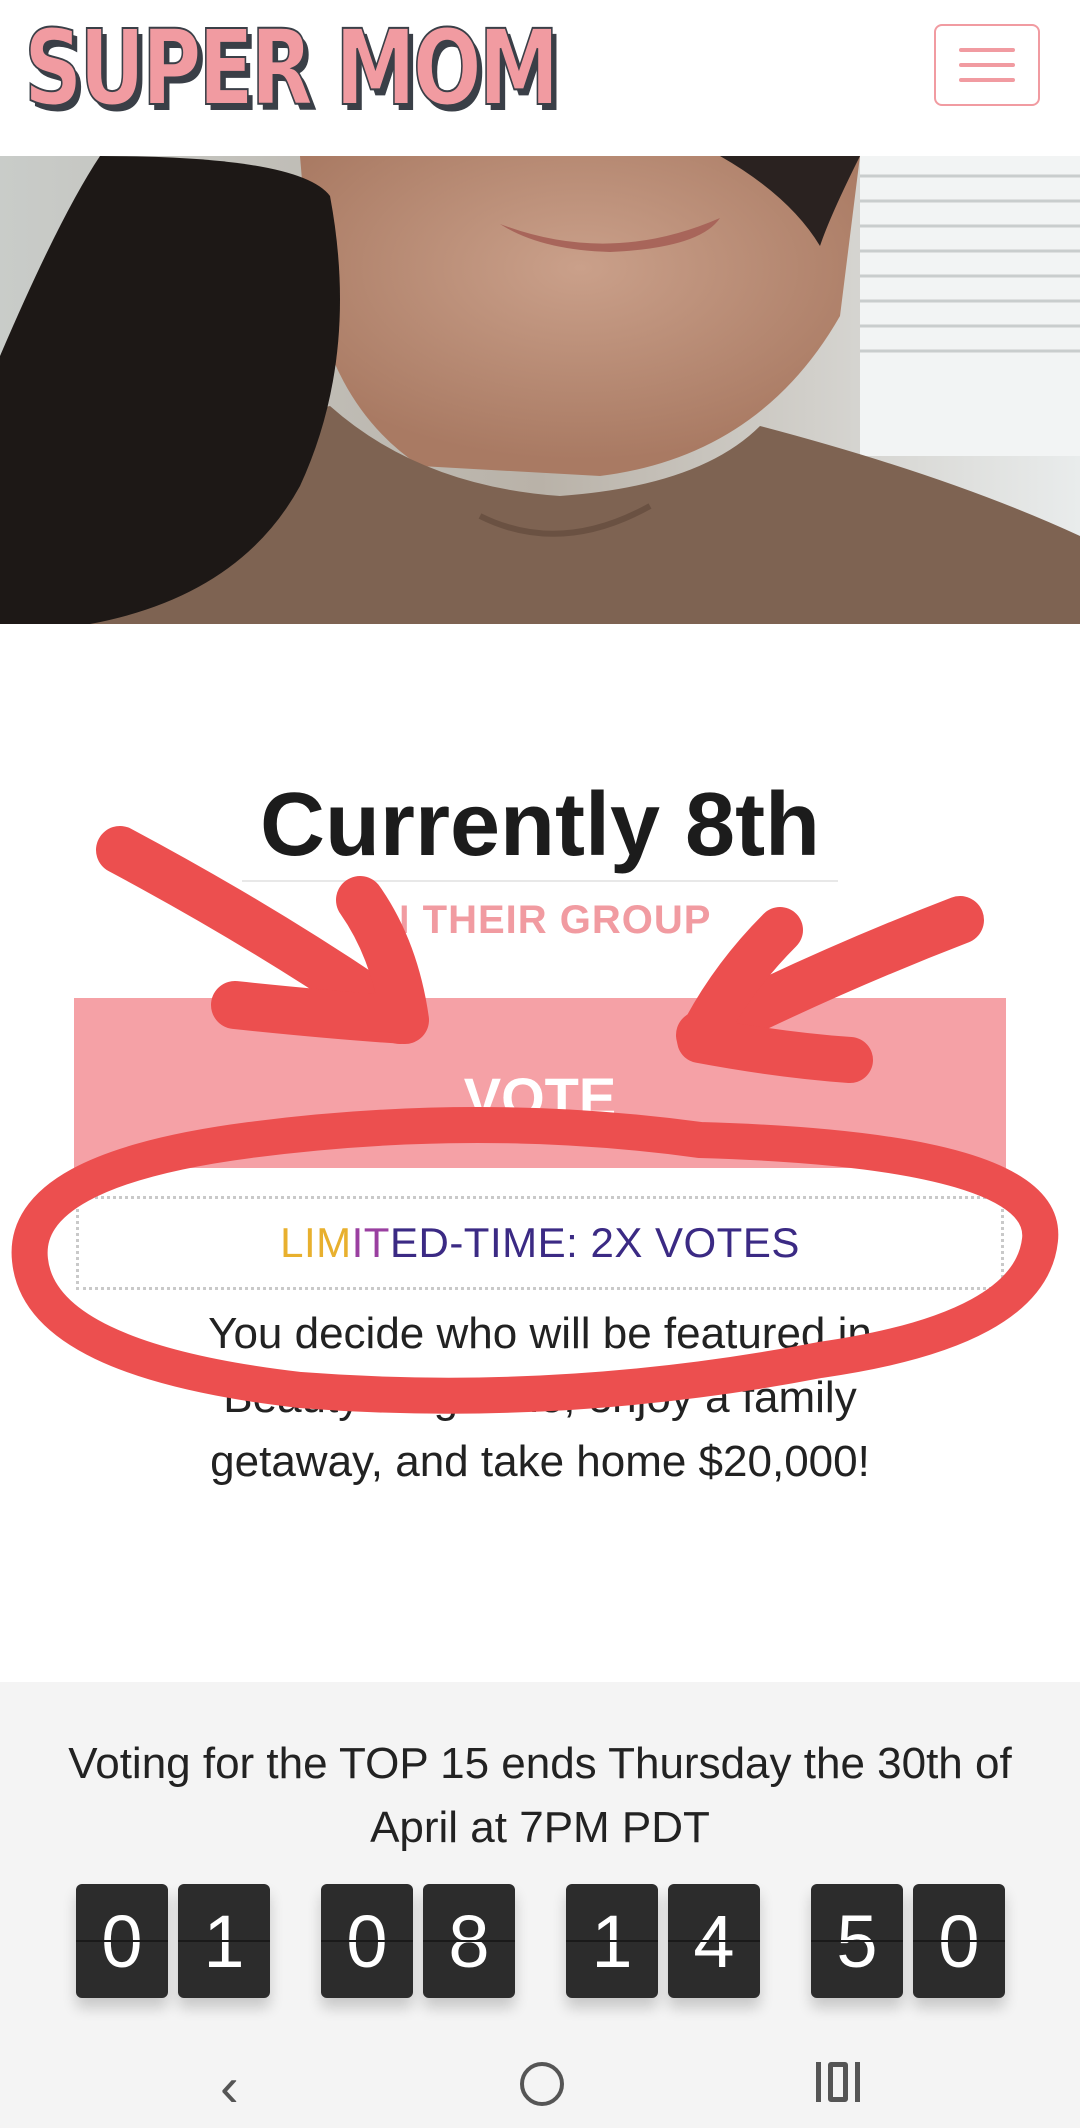  I want to click on android-nav-bar: ‹, so click(540, 2084).